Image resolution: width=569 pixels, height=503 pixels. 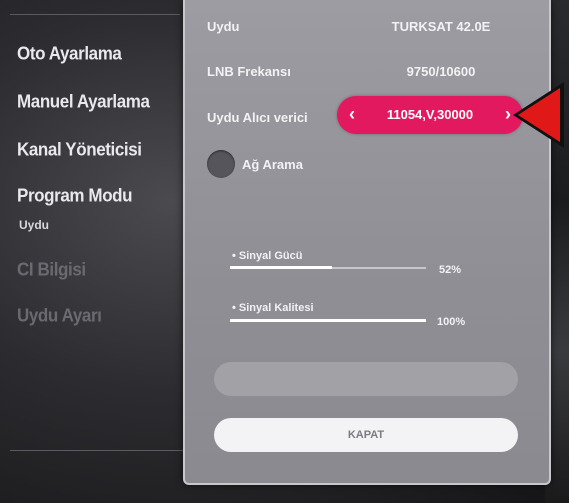 I want to click on disabled-button, so click(x=366, y=379).